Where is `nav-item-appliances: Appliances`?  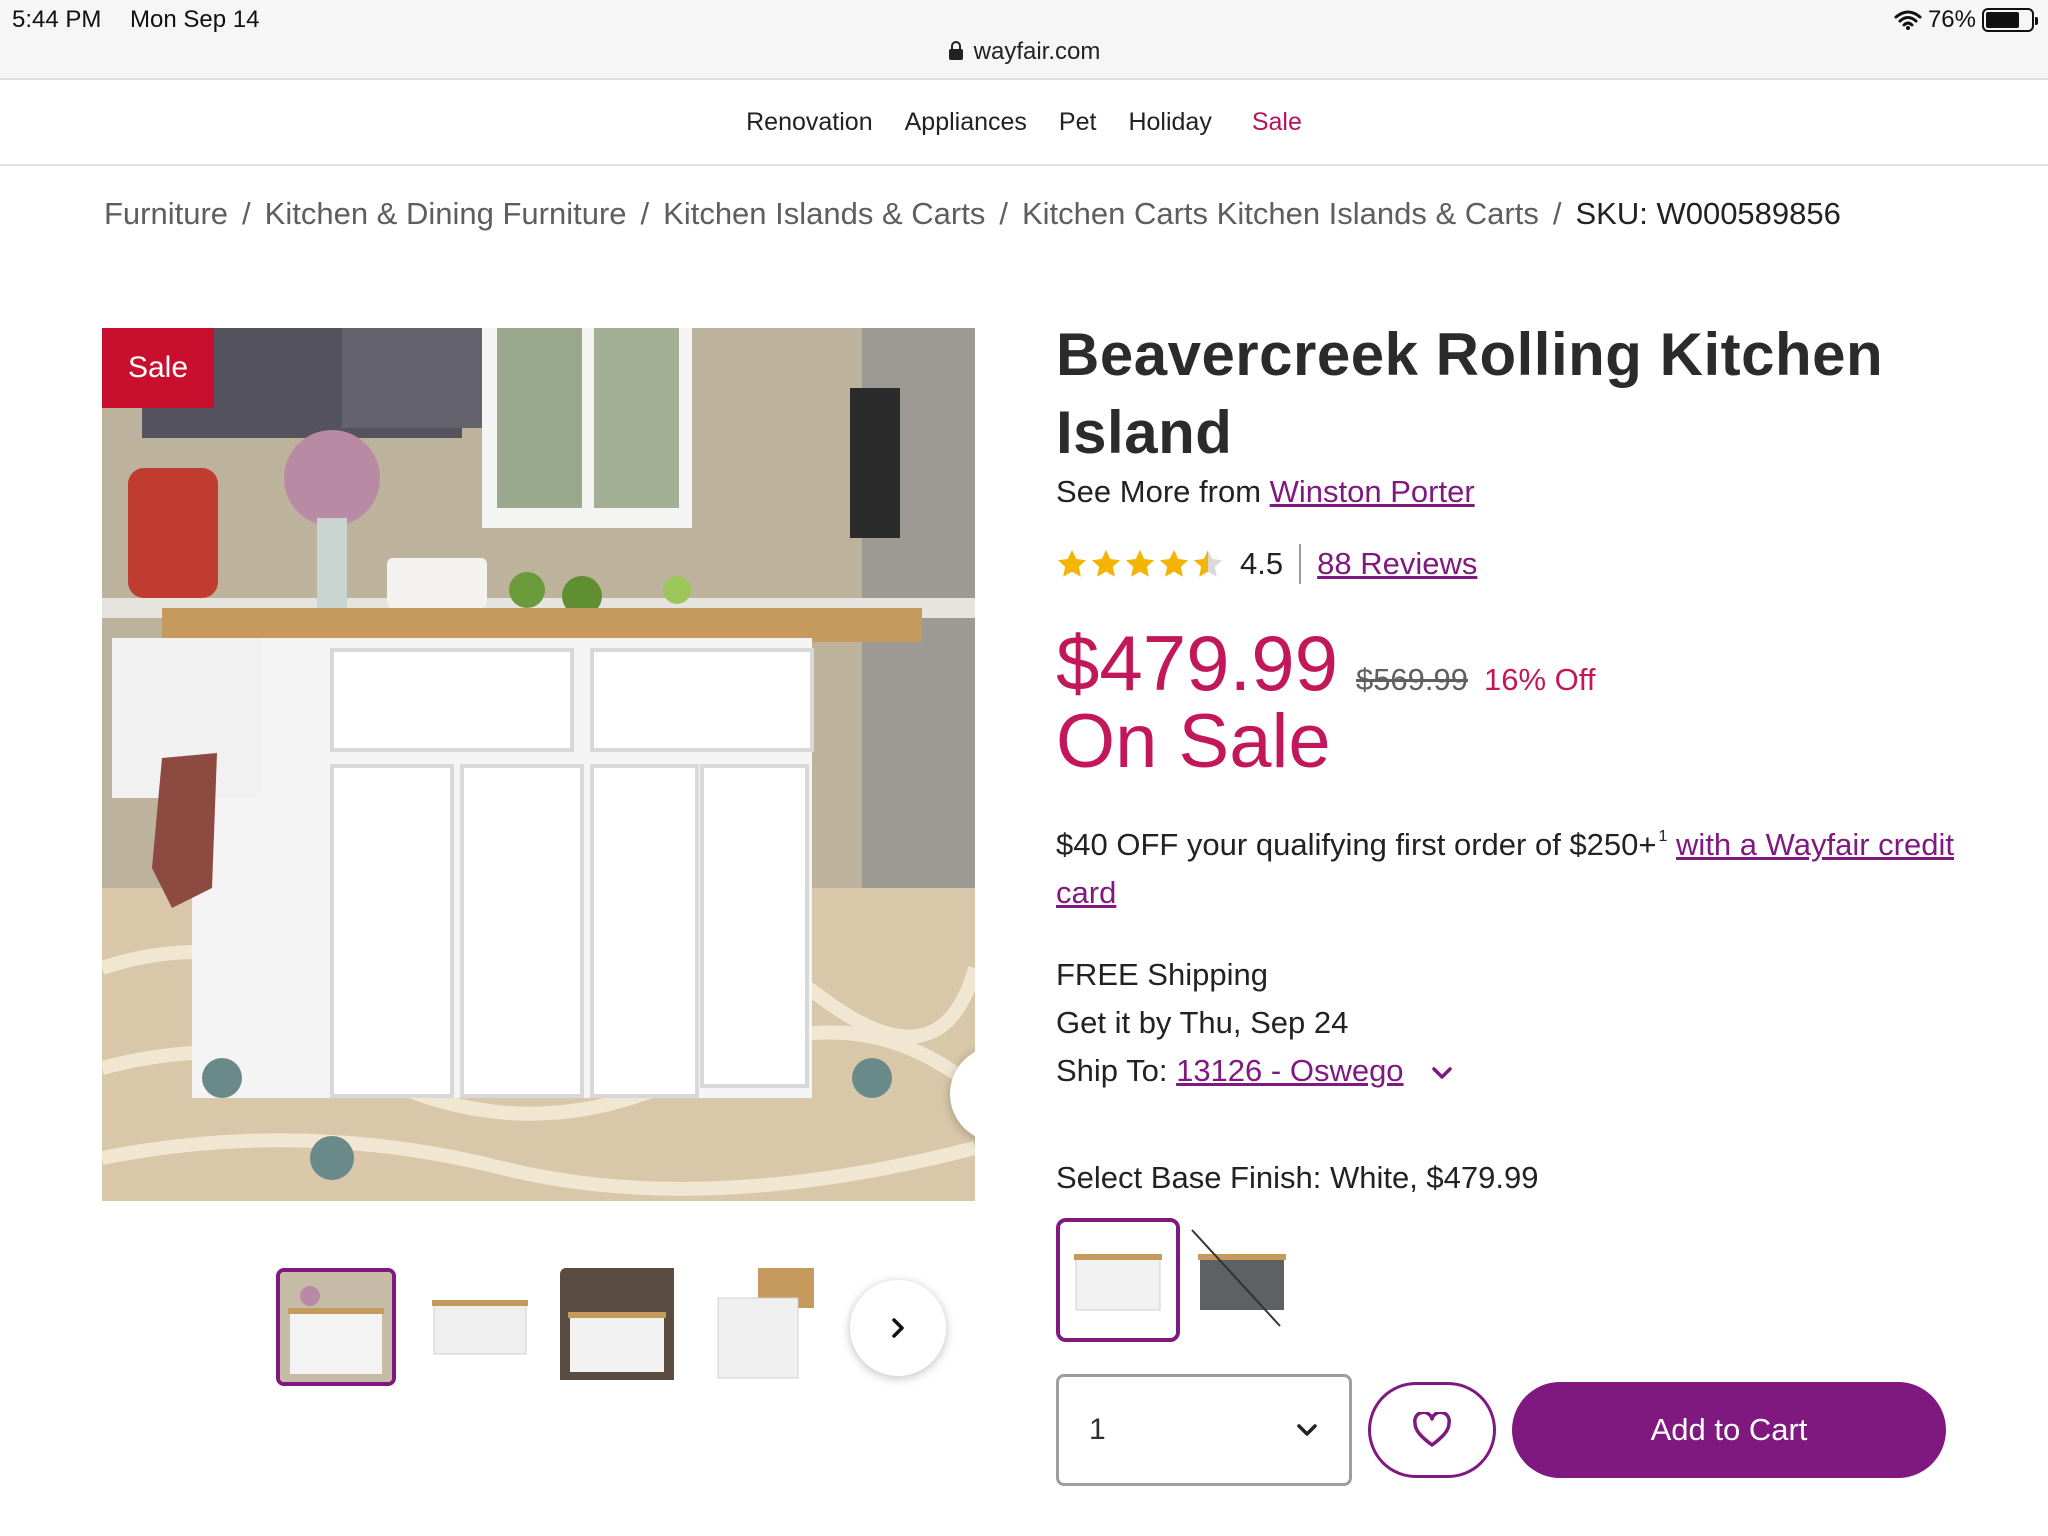
nav-item-appliances: Appliances is located at coordinates (966, 122).